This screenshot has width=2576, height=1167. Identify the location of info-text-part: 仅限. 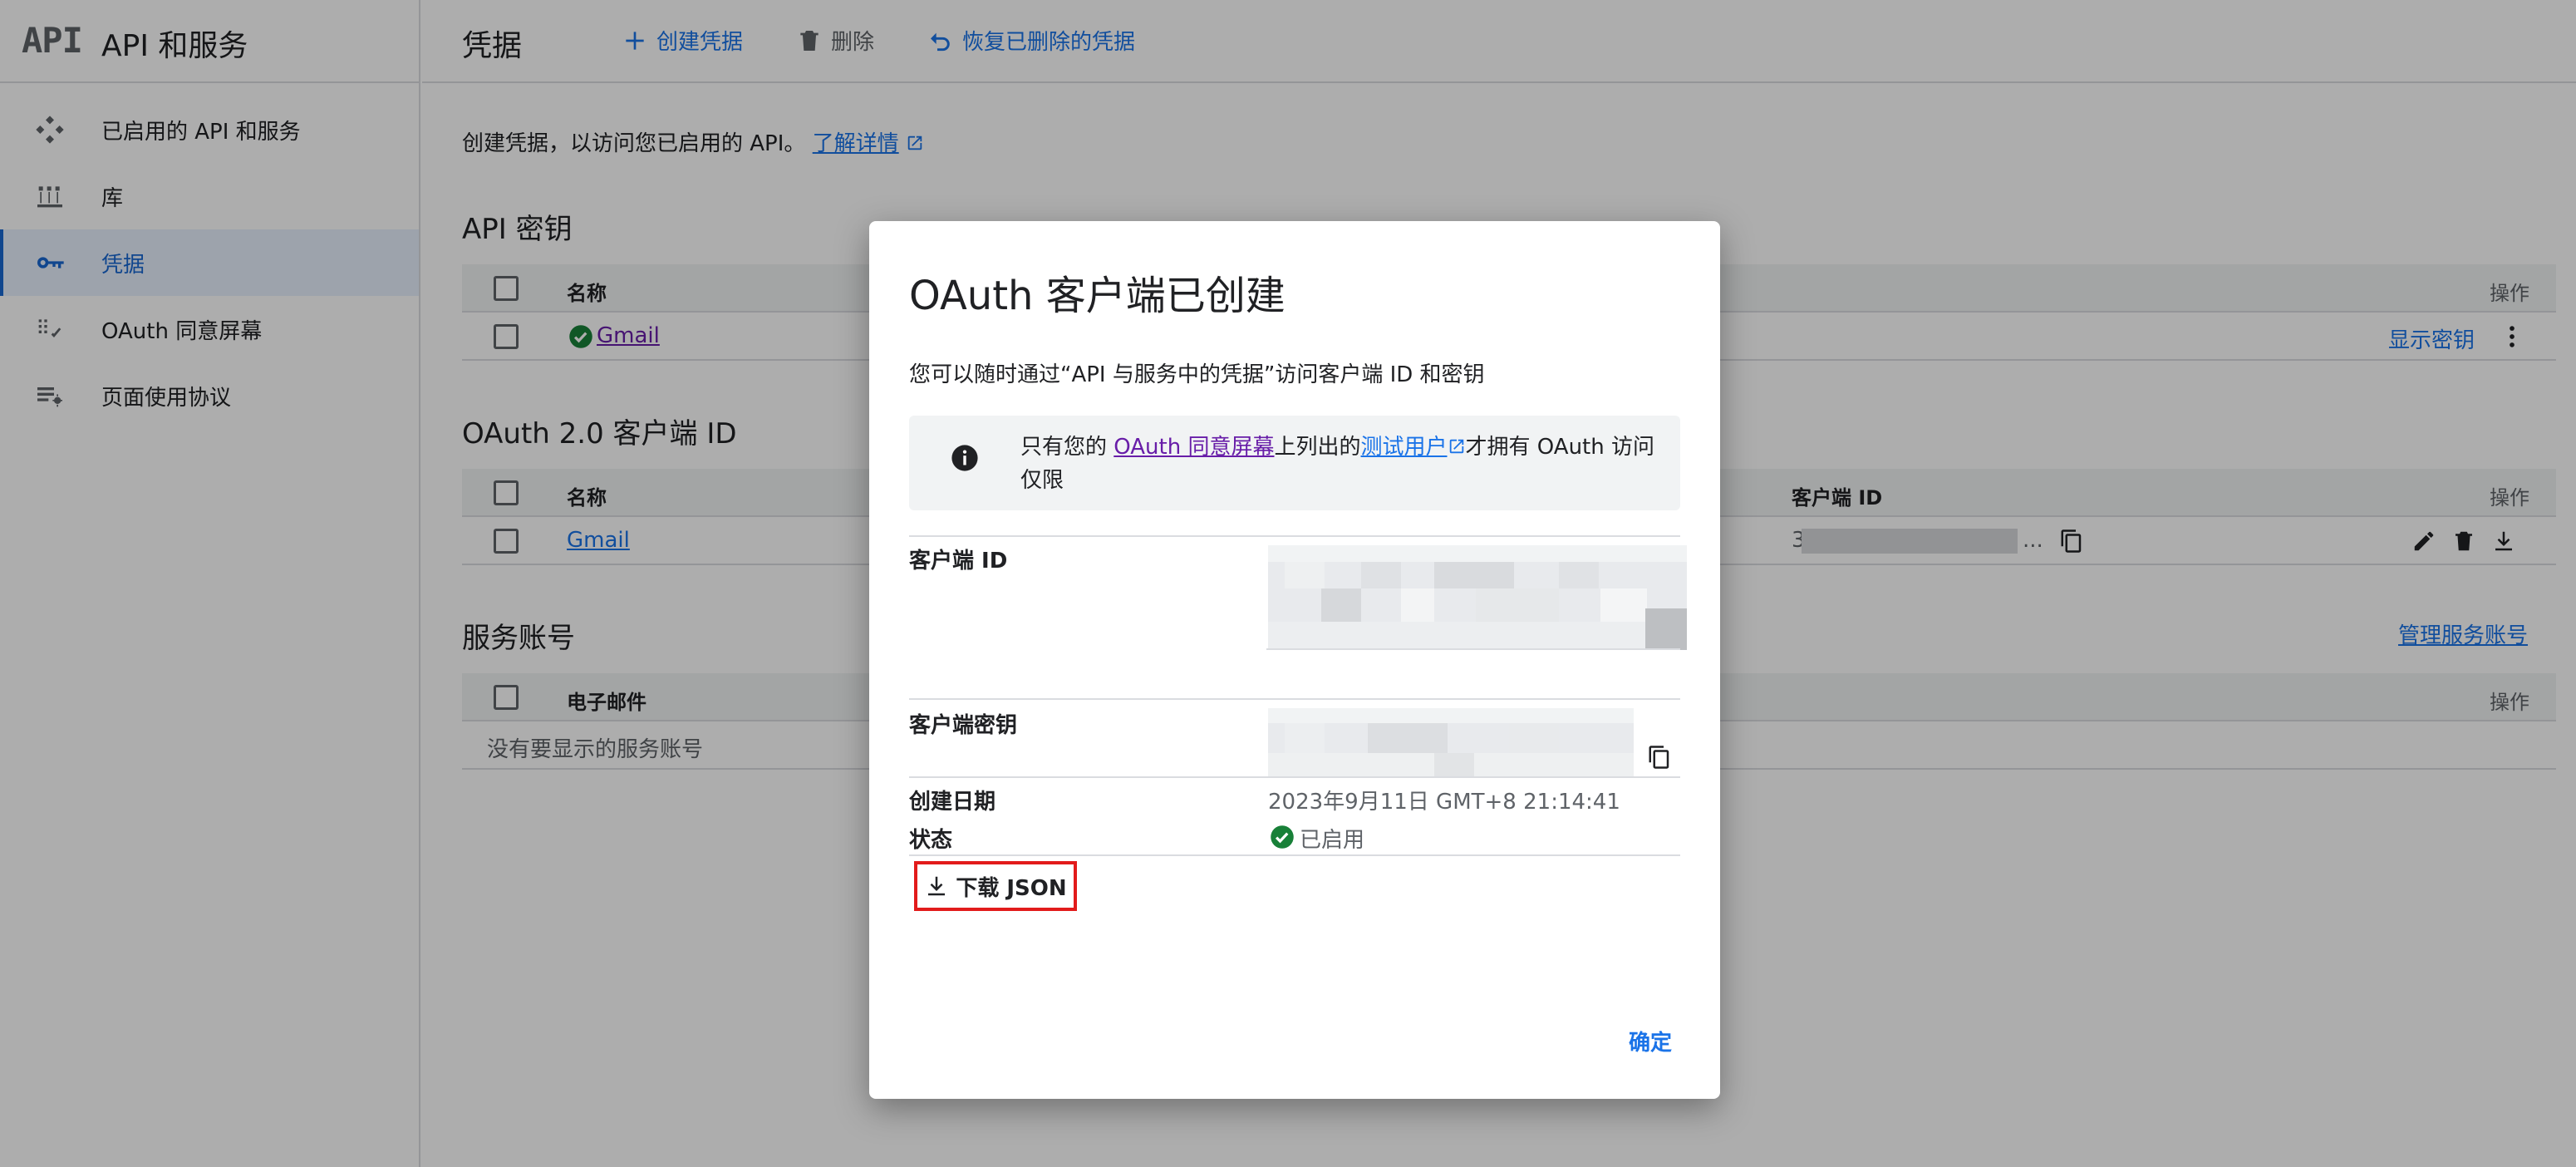
(1042, 480).